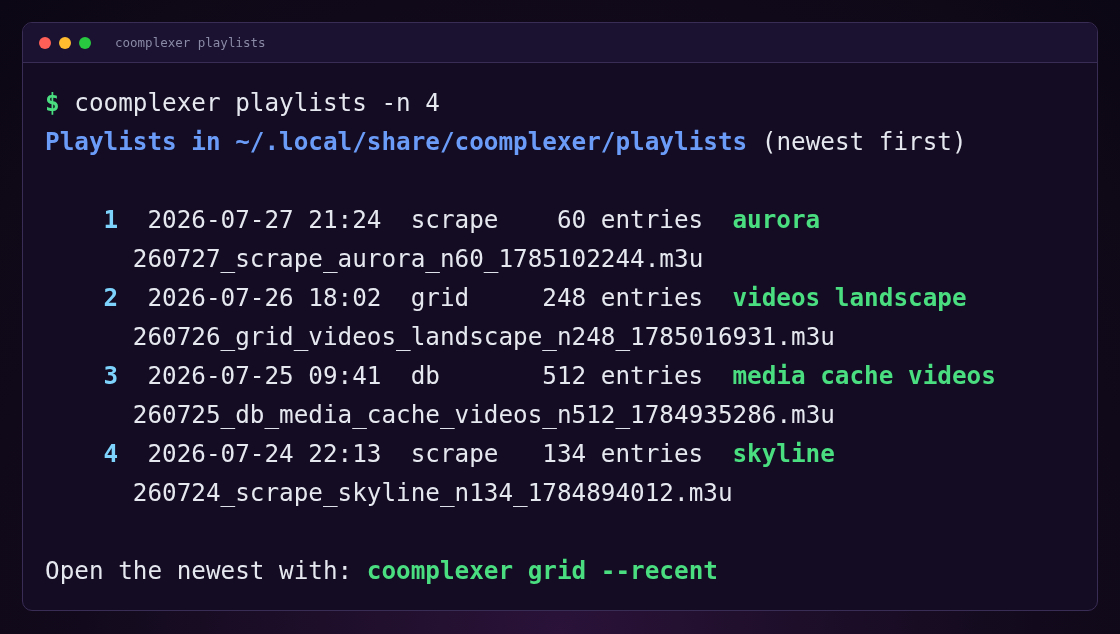 The image size is (1120, 634). Describe the element at coordinates (440, 298) in the screenshot. I see `playlist-source: grid` at that location.